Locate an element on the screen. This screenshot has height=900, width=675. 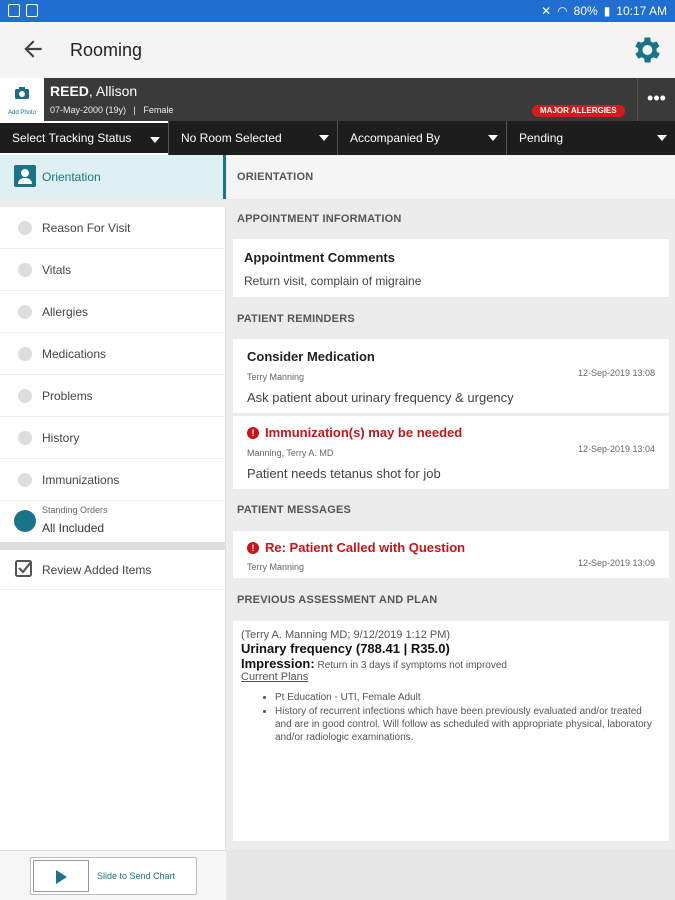
page-title: Rooming is located at coordinates (106, 50).